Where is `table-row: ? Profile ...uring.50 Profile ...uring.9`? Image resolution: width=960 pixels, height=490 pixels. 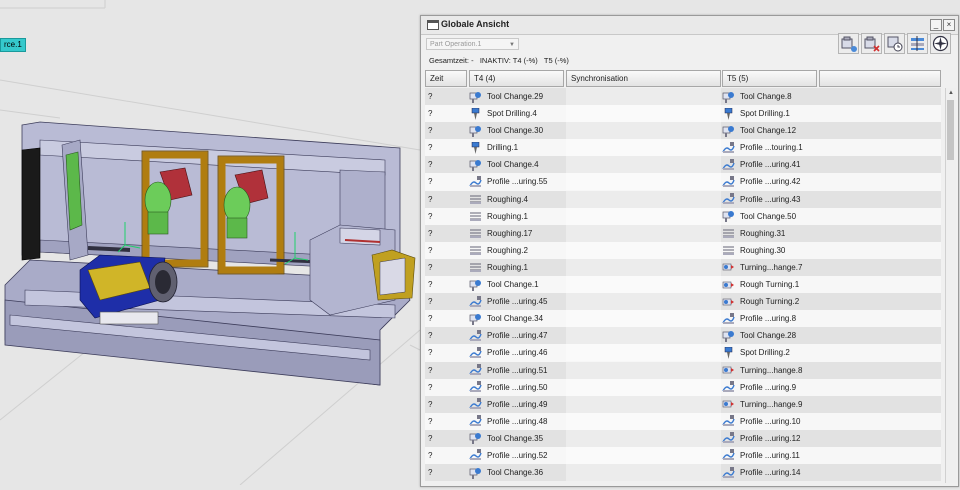
table-row: ? Profile ...uring.50 Profile ...uring.9 is located at coordinates (683, 387).